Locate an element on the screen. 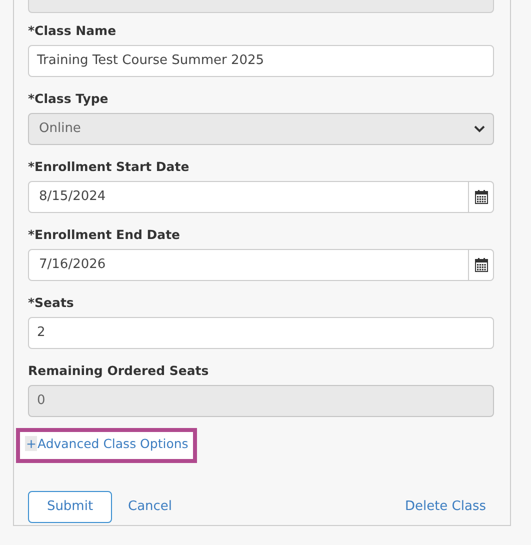  field-label: *Class Type is located at coordinates (68, 99).